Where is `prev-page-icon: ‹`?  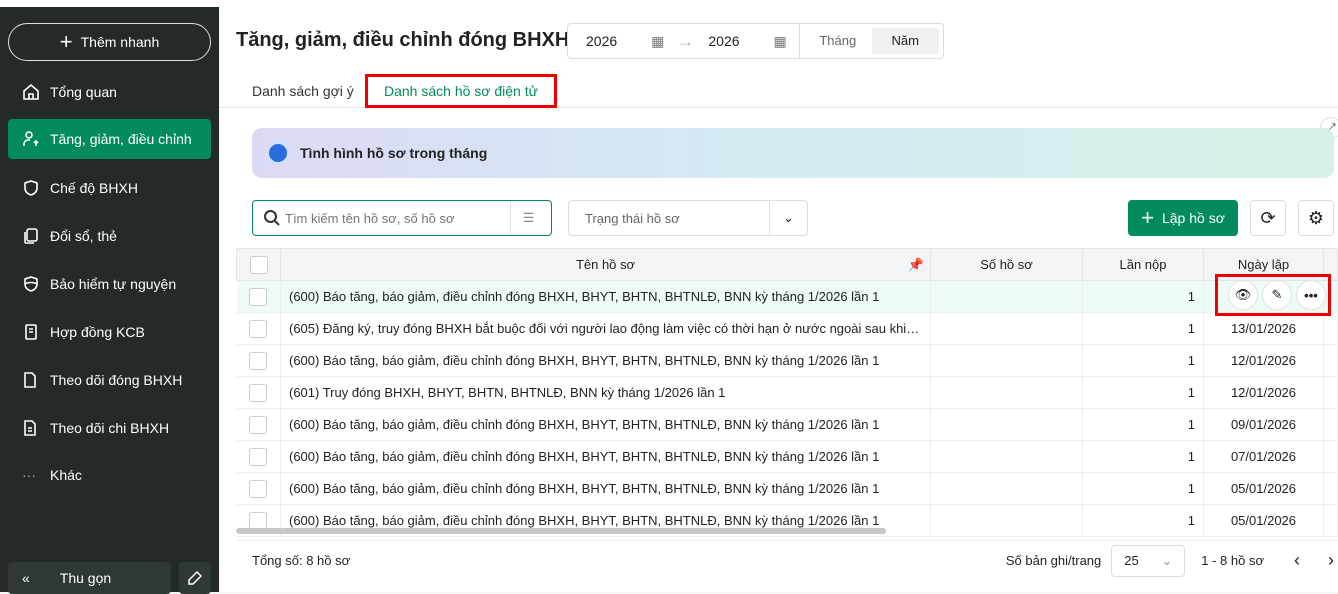
prev-page-icon: ‹ is located at coordinates (1297, 560).